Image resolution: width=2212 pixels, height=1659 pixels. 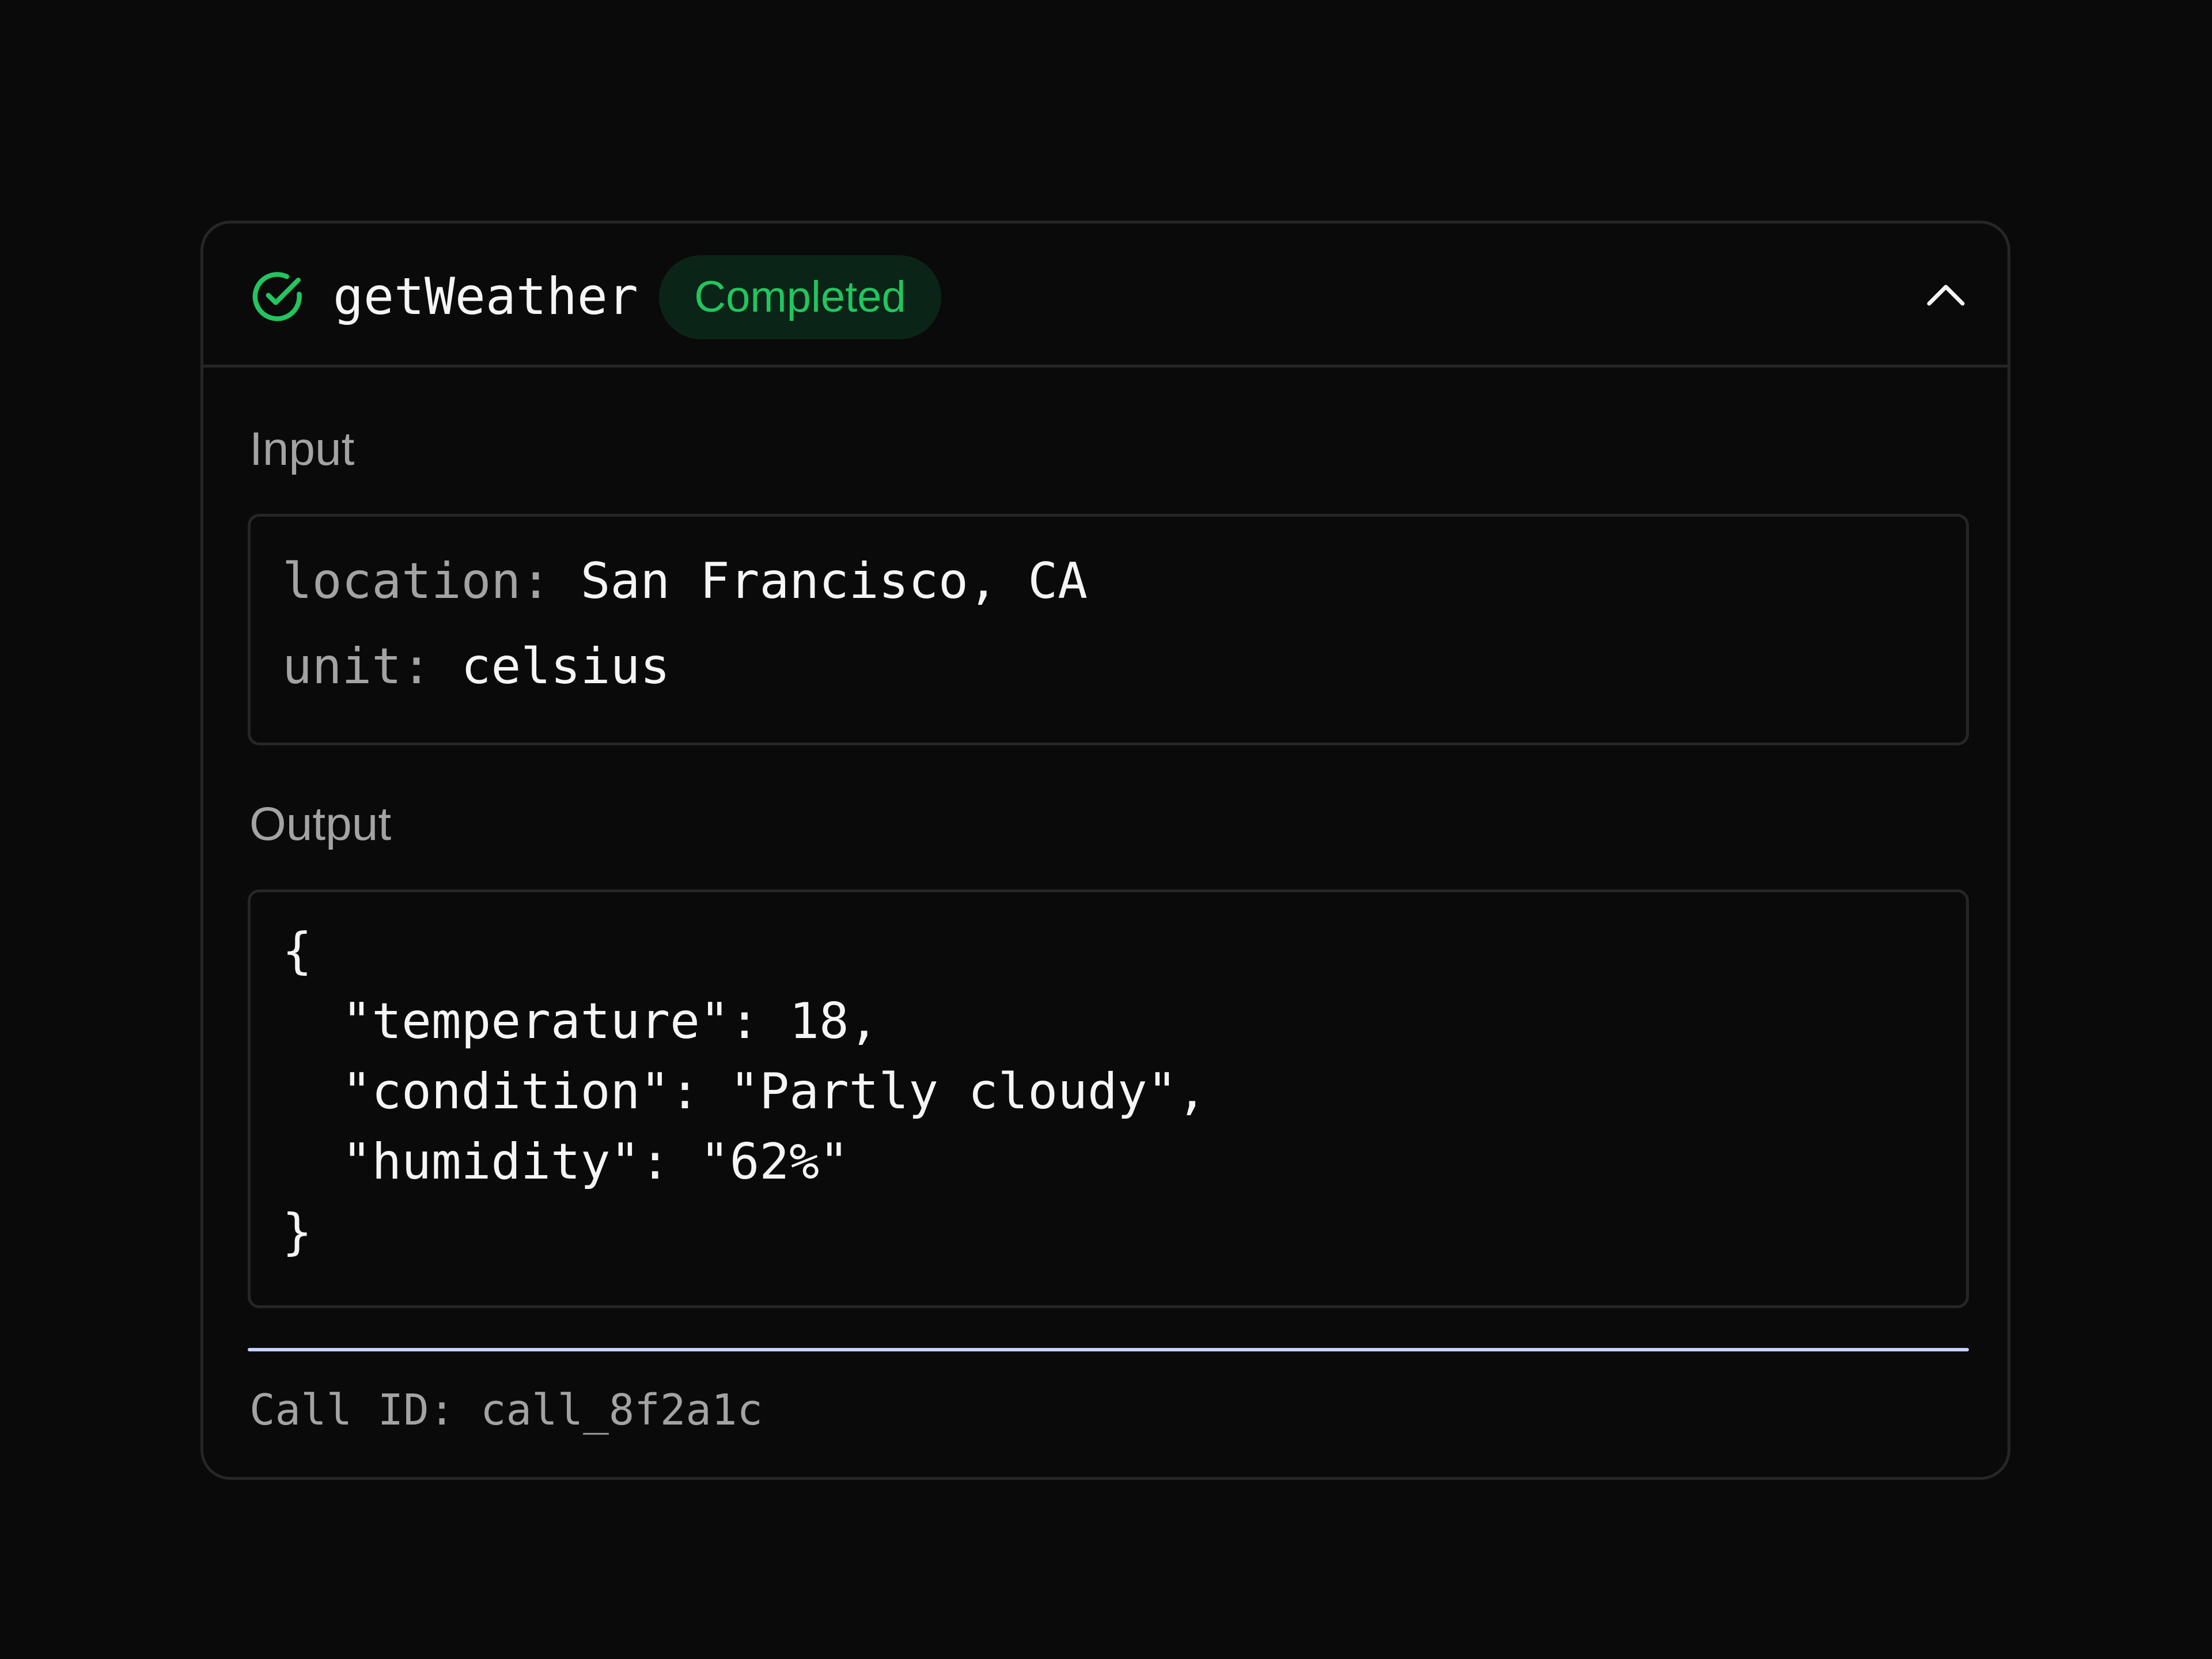 I want to click on param-row-location: location: San Francisco, CA, so click(x=685, y=581).